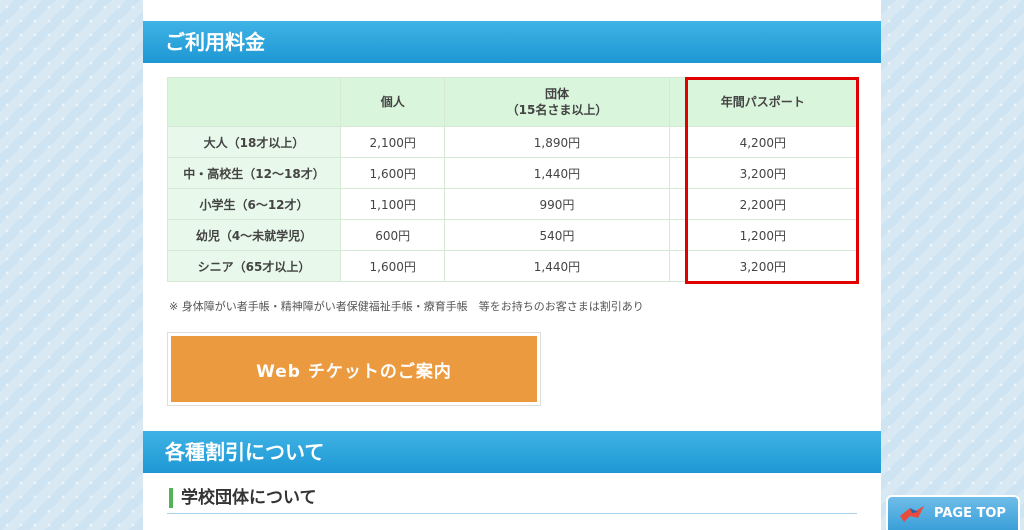 This screenshot has width=1024, height=530. What do you see at coordinates (556, 94) in the screenshot?
I see `group-header-line1: 団体` at bounding box center [556, 94].